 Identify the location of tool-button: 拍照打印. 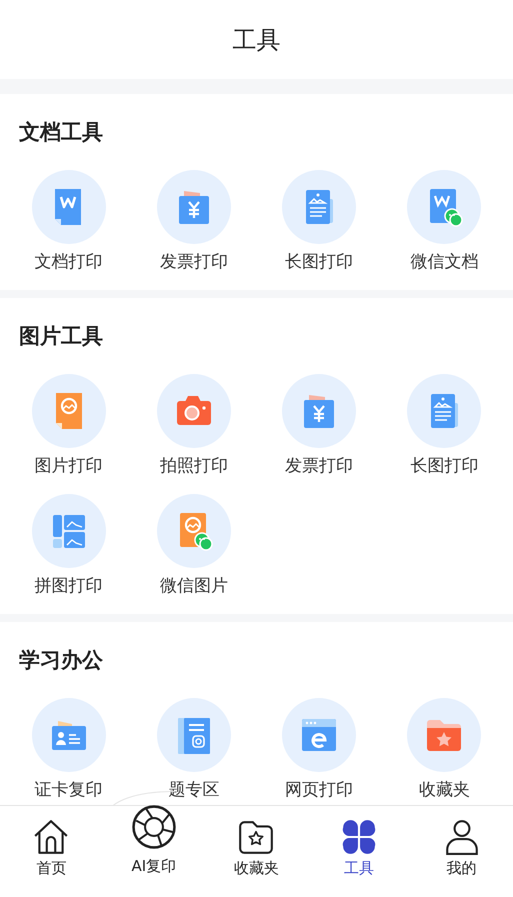
(193, 426).